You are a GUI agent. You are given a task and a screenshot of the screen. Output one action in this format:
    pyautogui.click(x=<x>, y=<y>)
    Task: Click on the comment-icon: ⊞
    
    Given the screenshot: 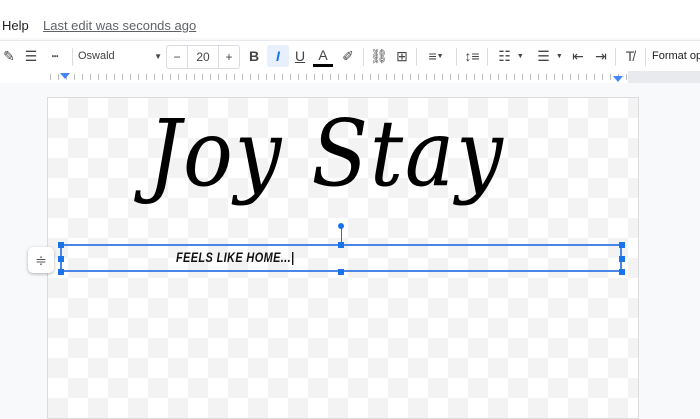 What is the action you would take?
    pyautogui.click(x=402, y=56)
    